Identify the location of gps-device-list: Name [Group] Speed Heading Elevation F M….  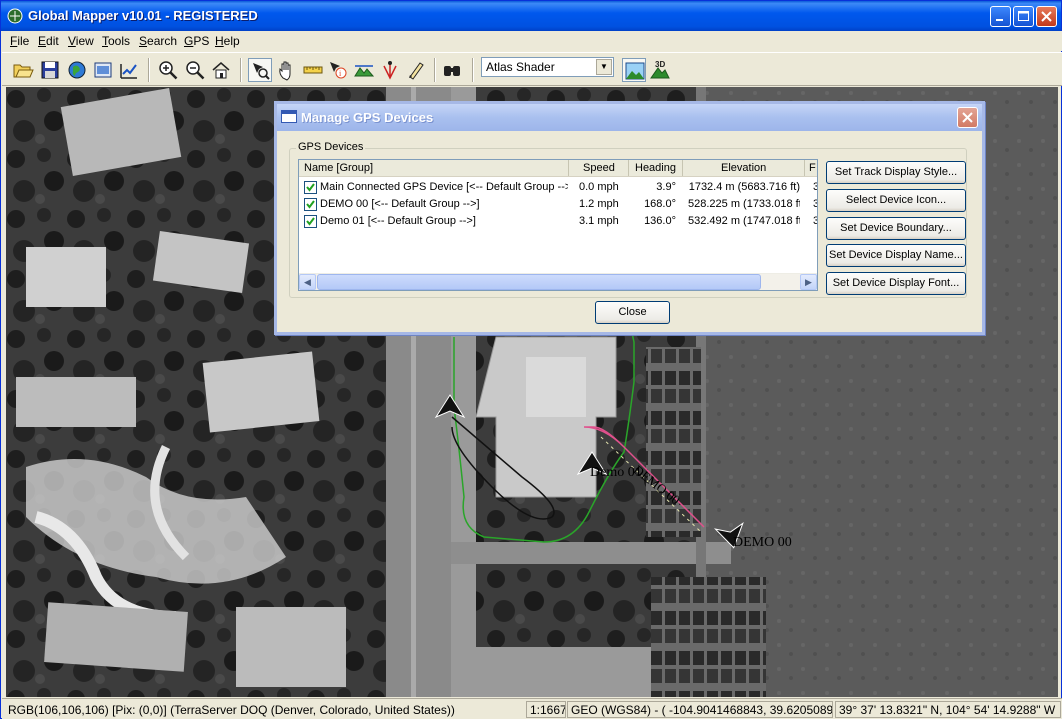
(558, 225).